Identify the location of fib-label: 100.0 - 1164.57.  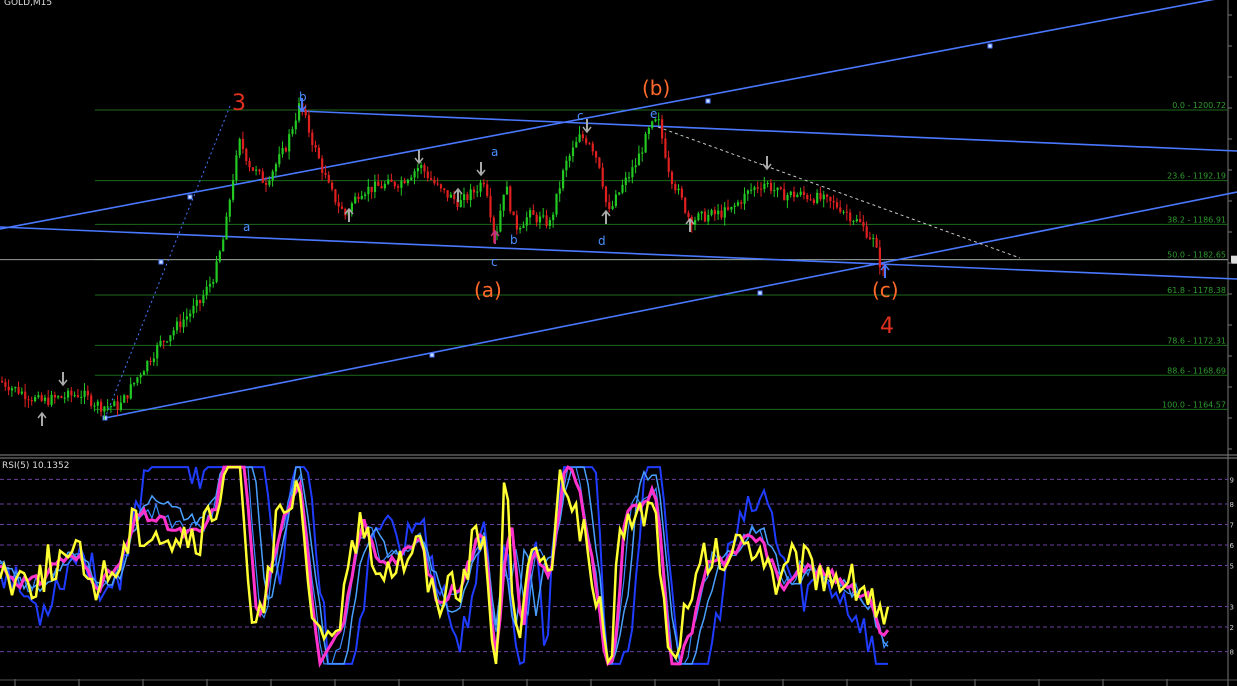
(1194, 404).